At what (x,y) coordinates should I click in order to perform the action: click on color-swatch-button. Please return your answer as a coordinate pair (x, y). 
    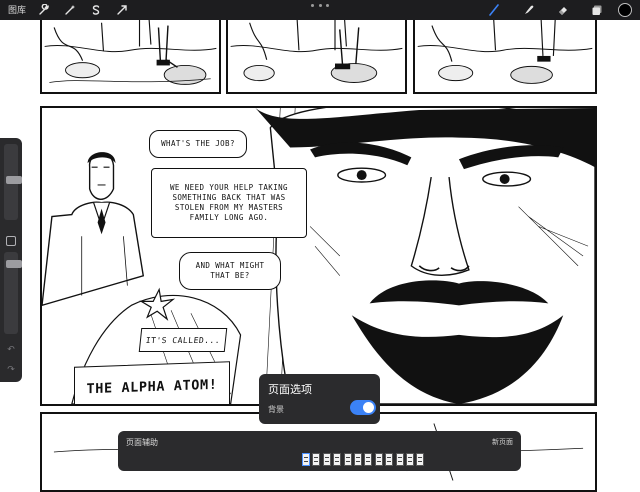
    Looking at the image, I should click on (625, 10).